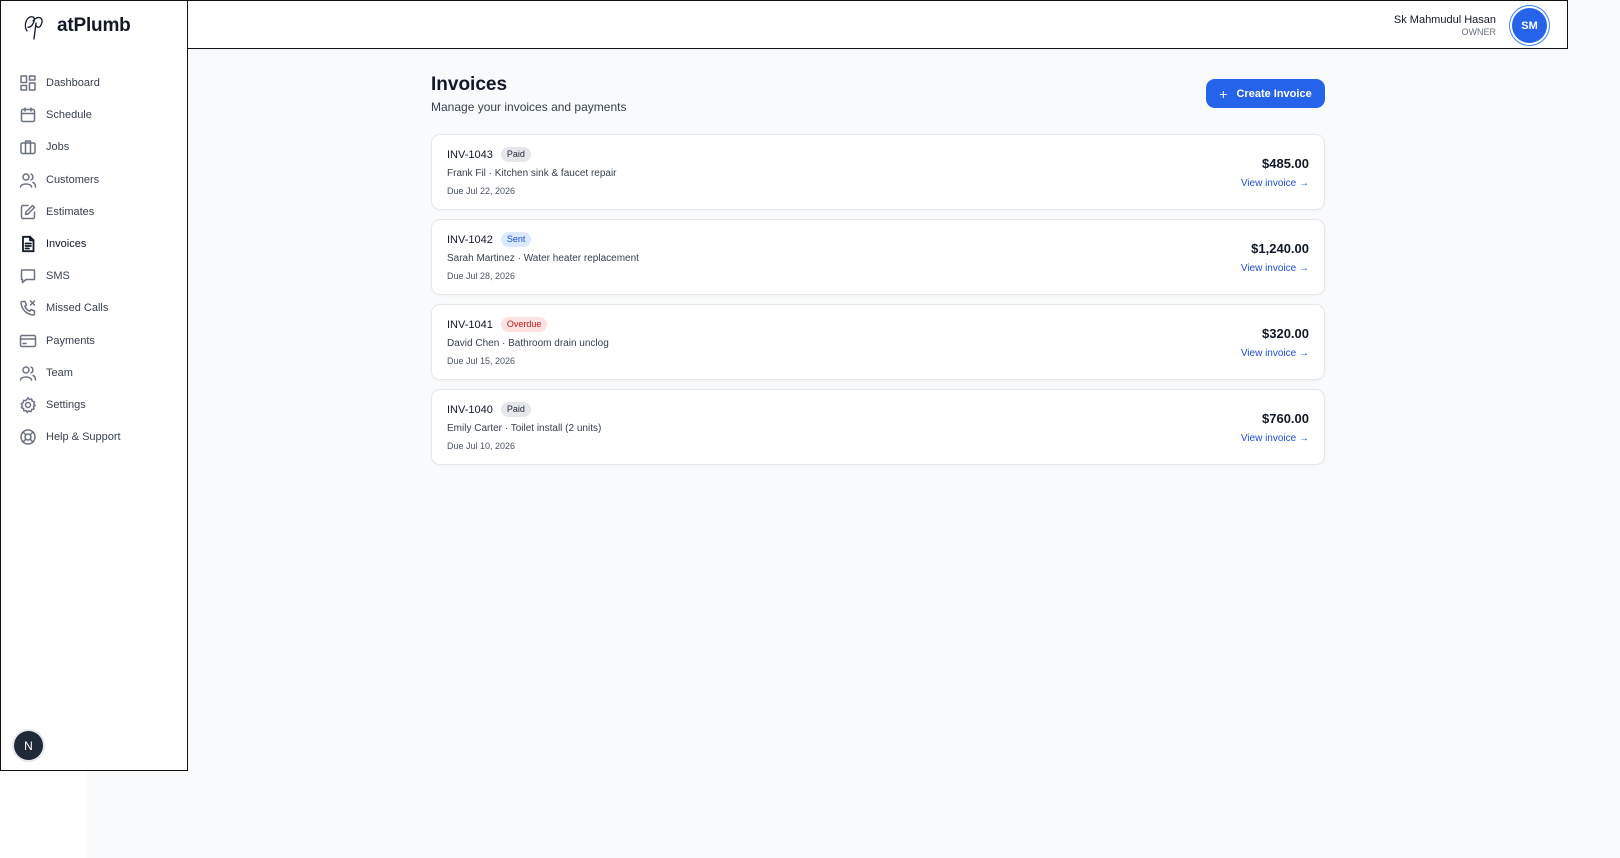 The width and height of the screenshot is (1620, 858). I want to click on chat-icon, so click(28, 276).